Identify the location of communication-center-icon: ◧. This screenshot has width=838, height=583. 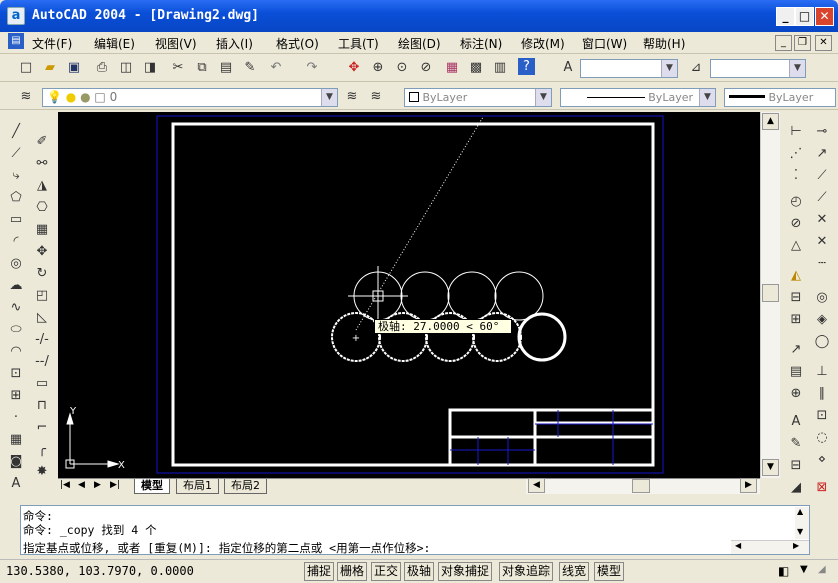
(783, 571).